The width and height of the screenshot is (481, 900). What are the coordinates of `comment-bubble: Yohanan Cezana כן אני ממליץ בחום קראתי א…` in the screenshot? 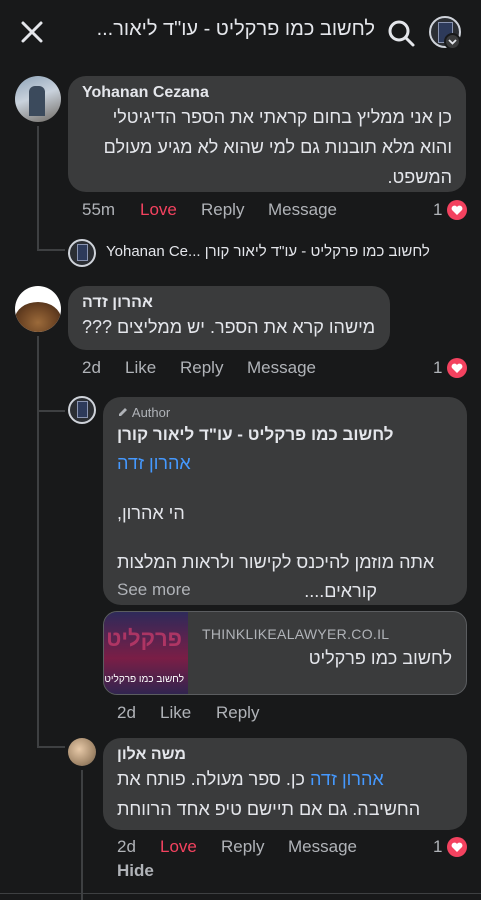 It's located at (267, 134).